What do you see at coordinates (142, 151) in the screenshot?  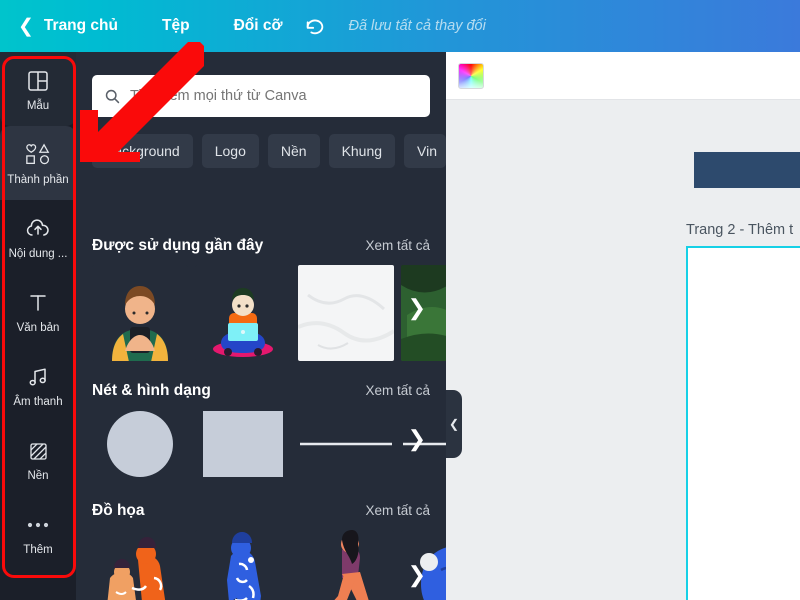 I see `tag-chip: Background` at bounding box center [142, 151].